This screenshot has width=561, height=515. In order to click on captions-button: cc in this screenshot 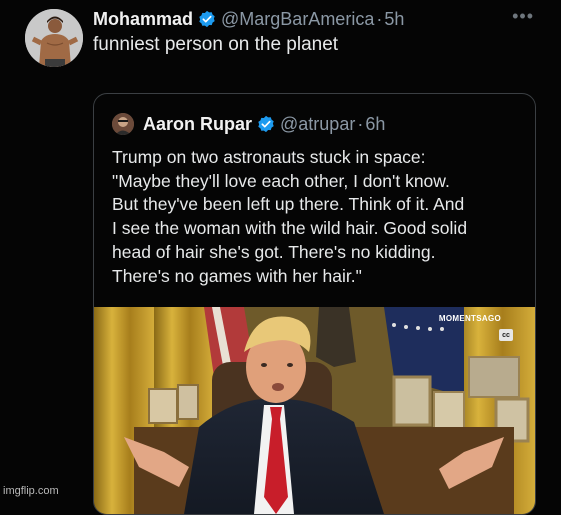, I will do `click(506, 335)`.